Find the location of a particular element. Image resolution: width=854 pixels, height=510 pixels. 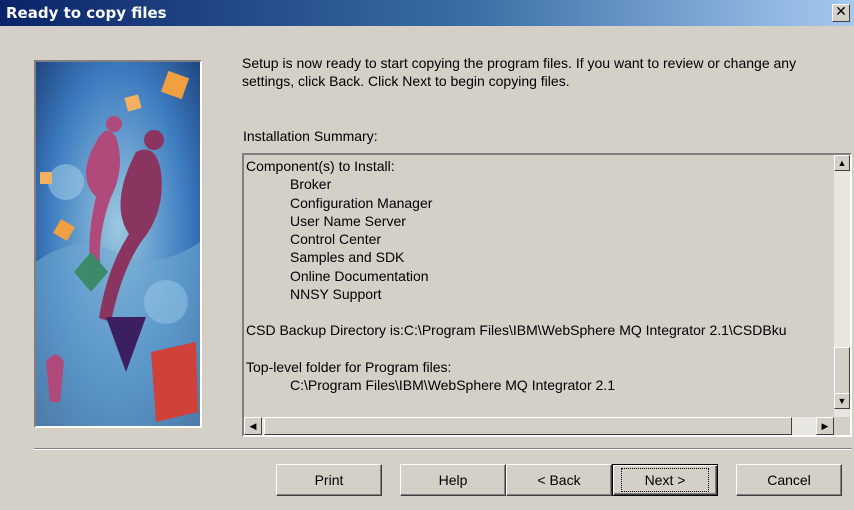

component-item: Control Center is located at coordinates (336, 239).